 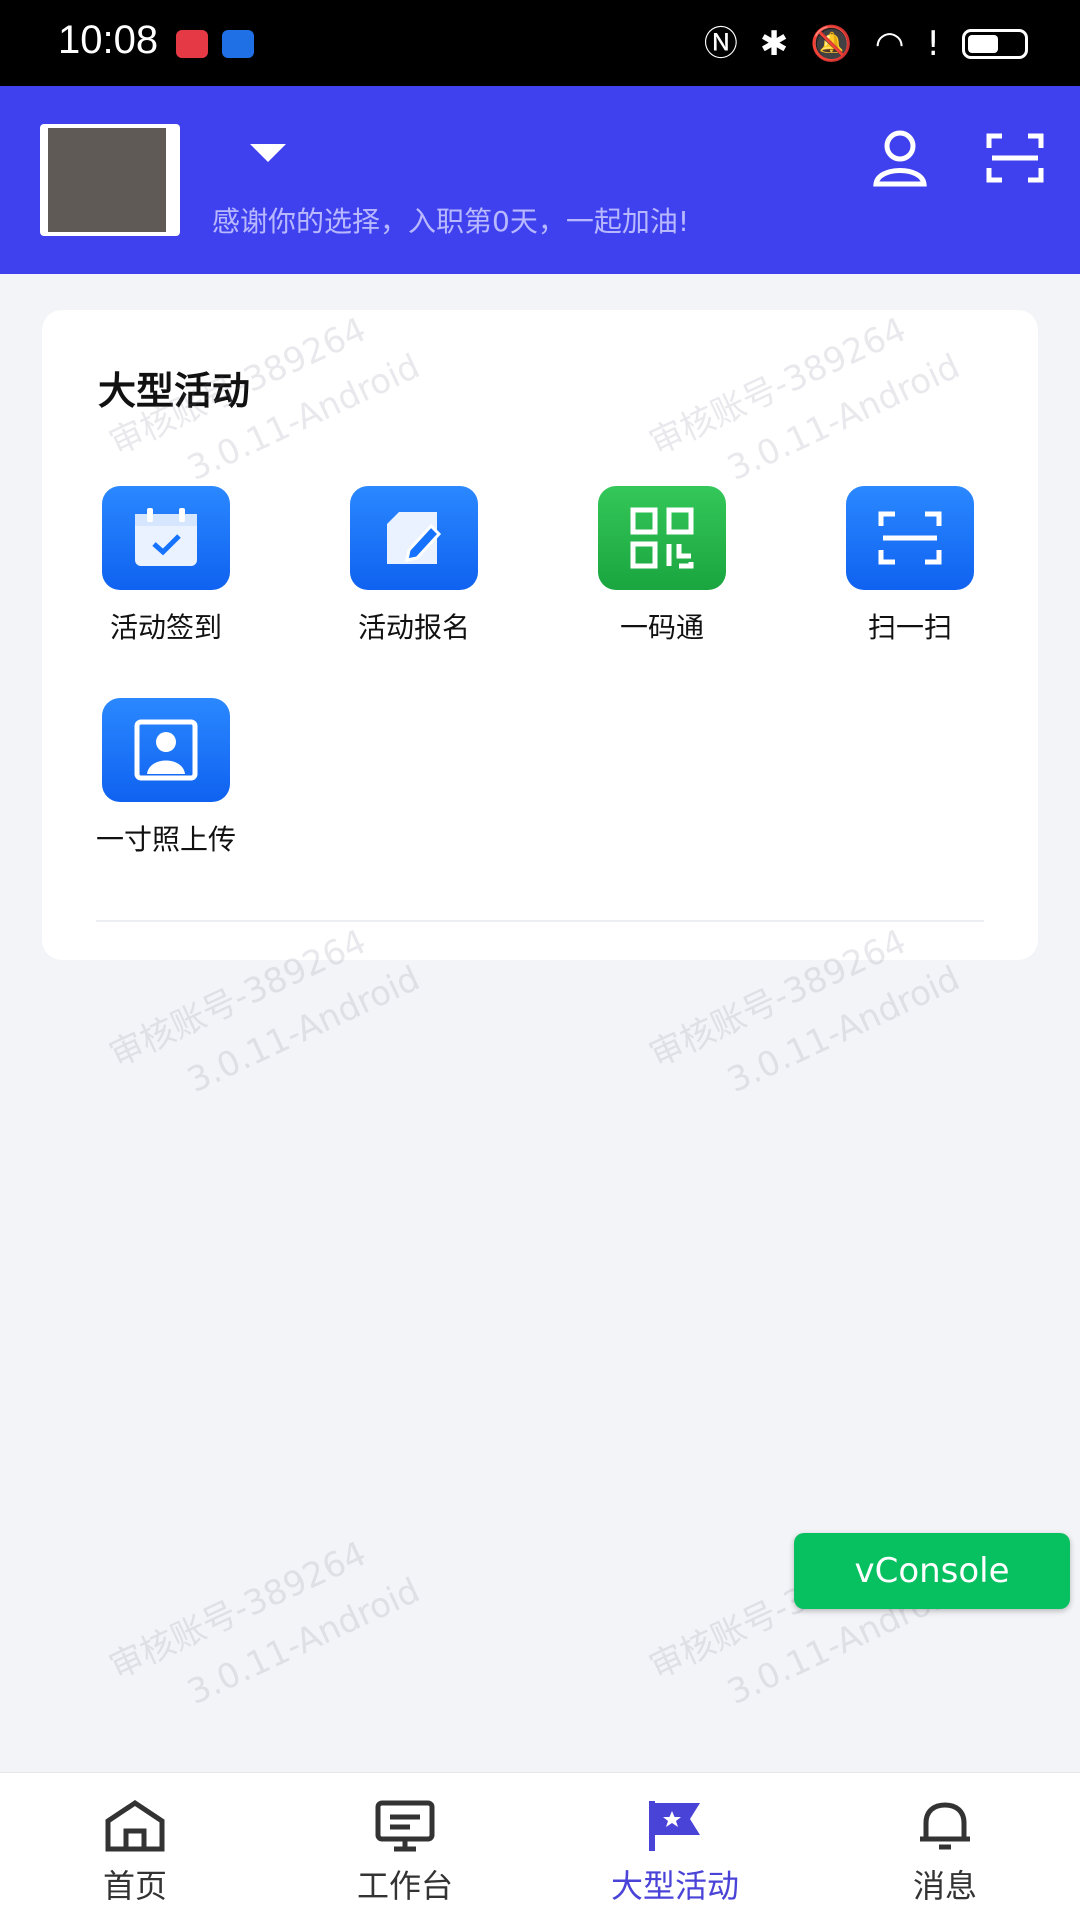 I want to click on flag-icon, so click(x=674, y=1826).